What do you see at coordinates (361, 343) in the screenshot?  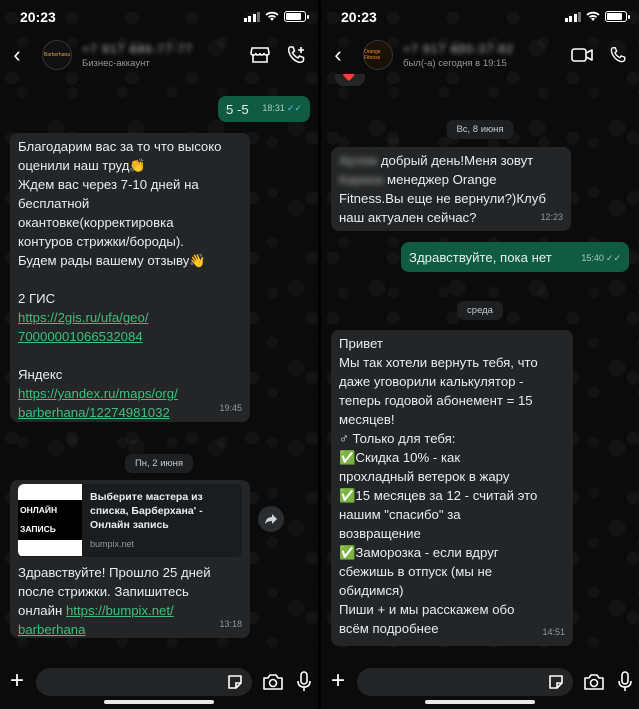 I see `message-line: Привет` at bounding box center [361, 343].